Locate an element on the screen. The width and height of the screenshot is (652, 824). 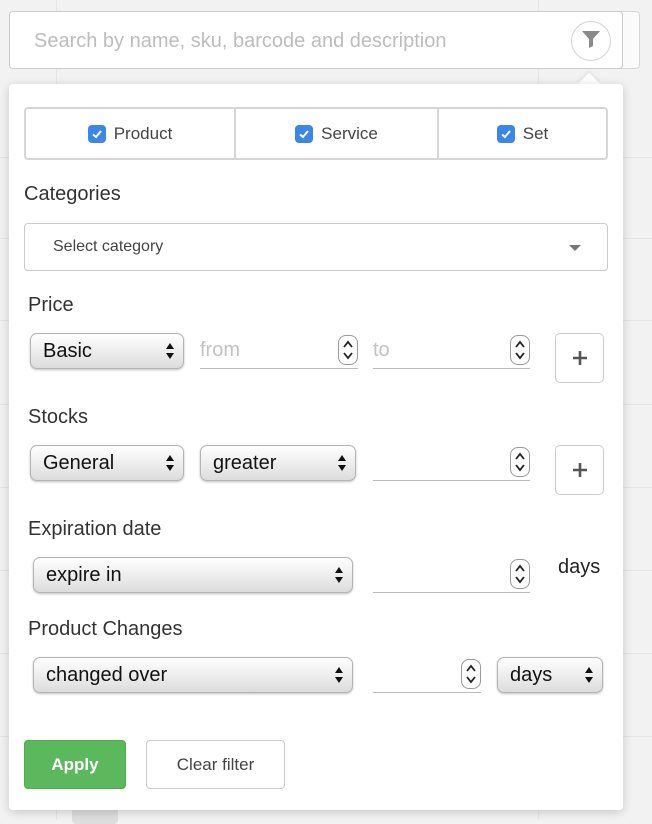
price-to-spinner is located at coordinates (520, 350).